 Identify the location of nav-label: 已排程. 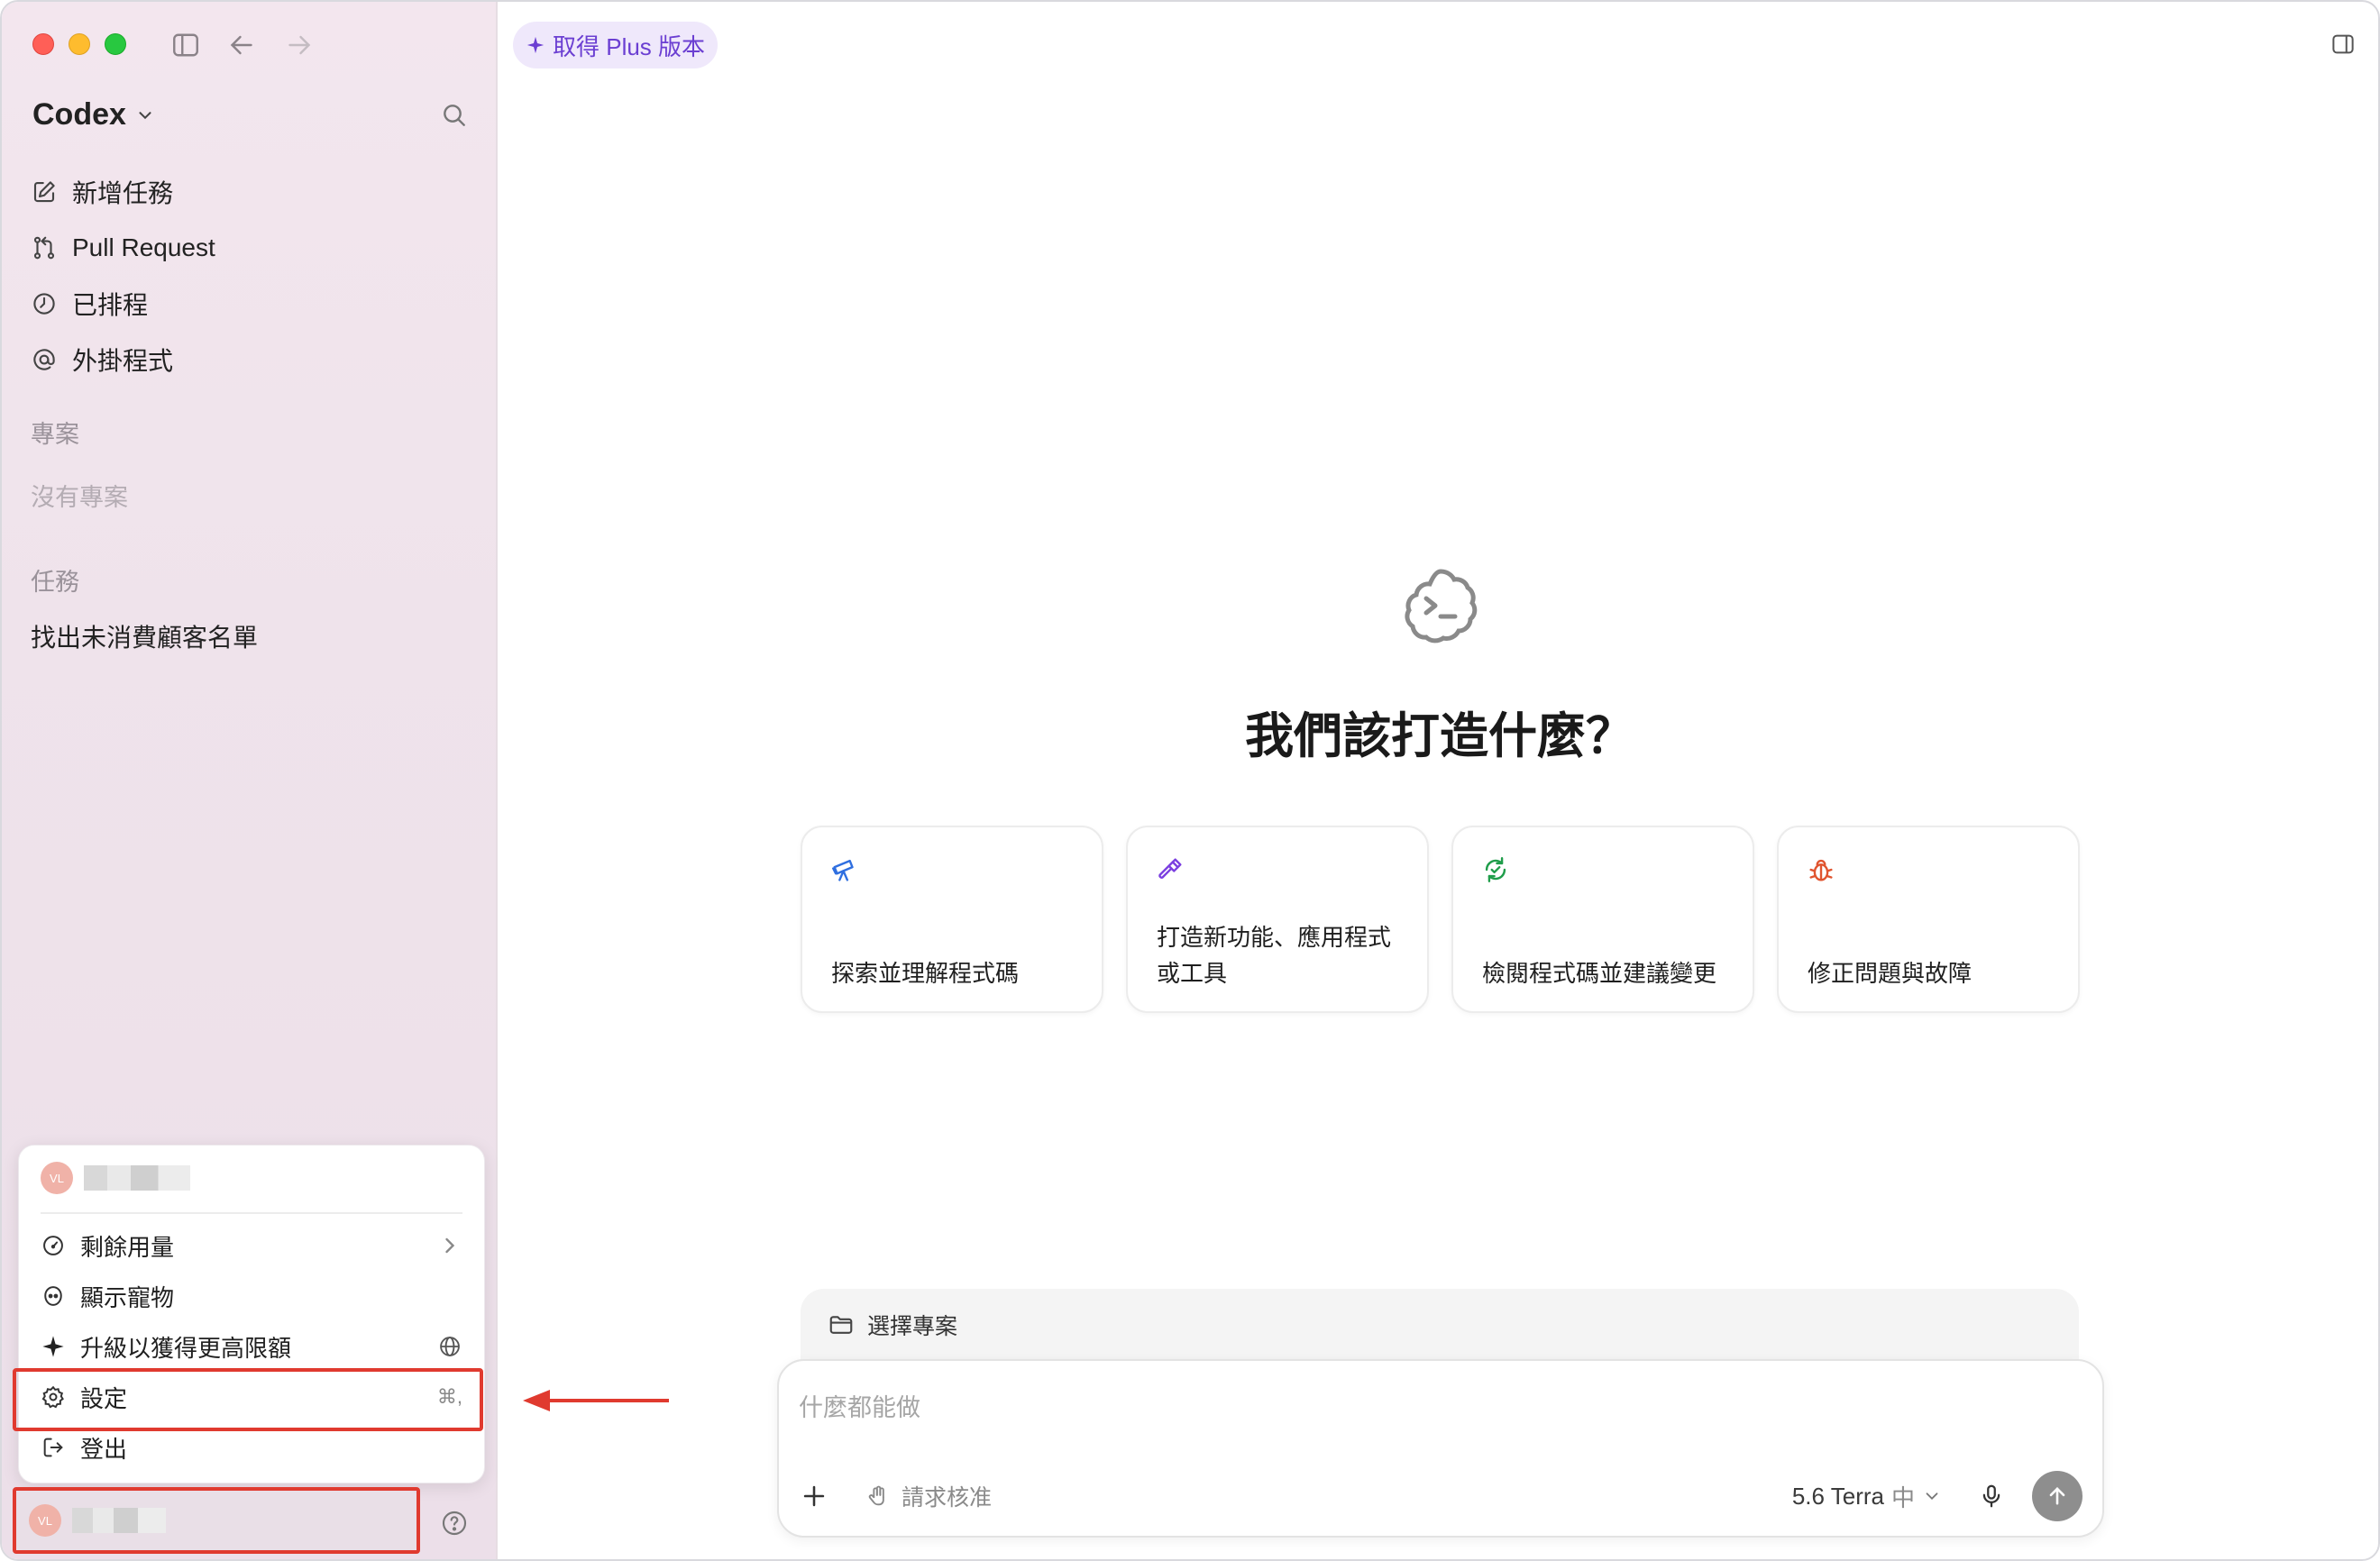
(111, 305).